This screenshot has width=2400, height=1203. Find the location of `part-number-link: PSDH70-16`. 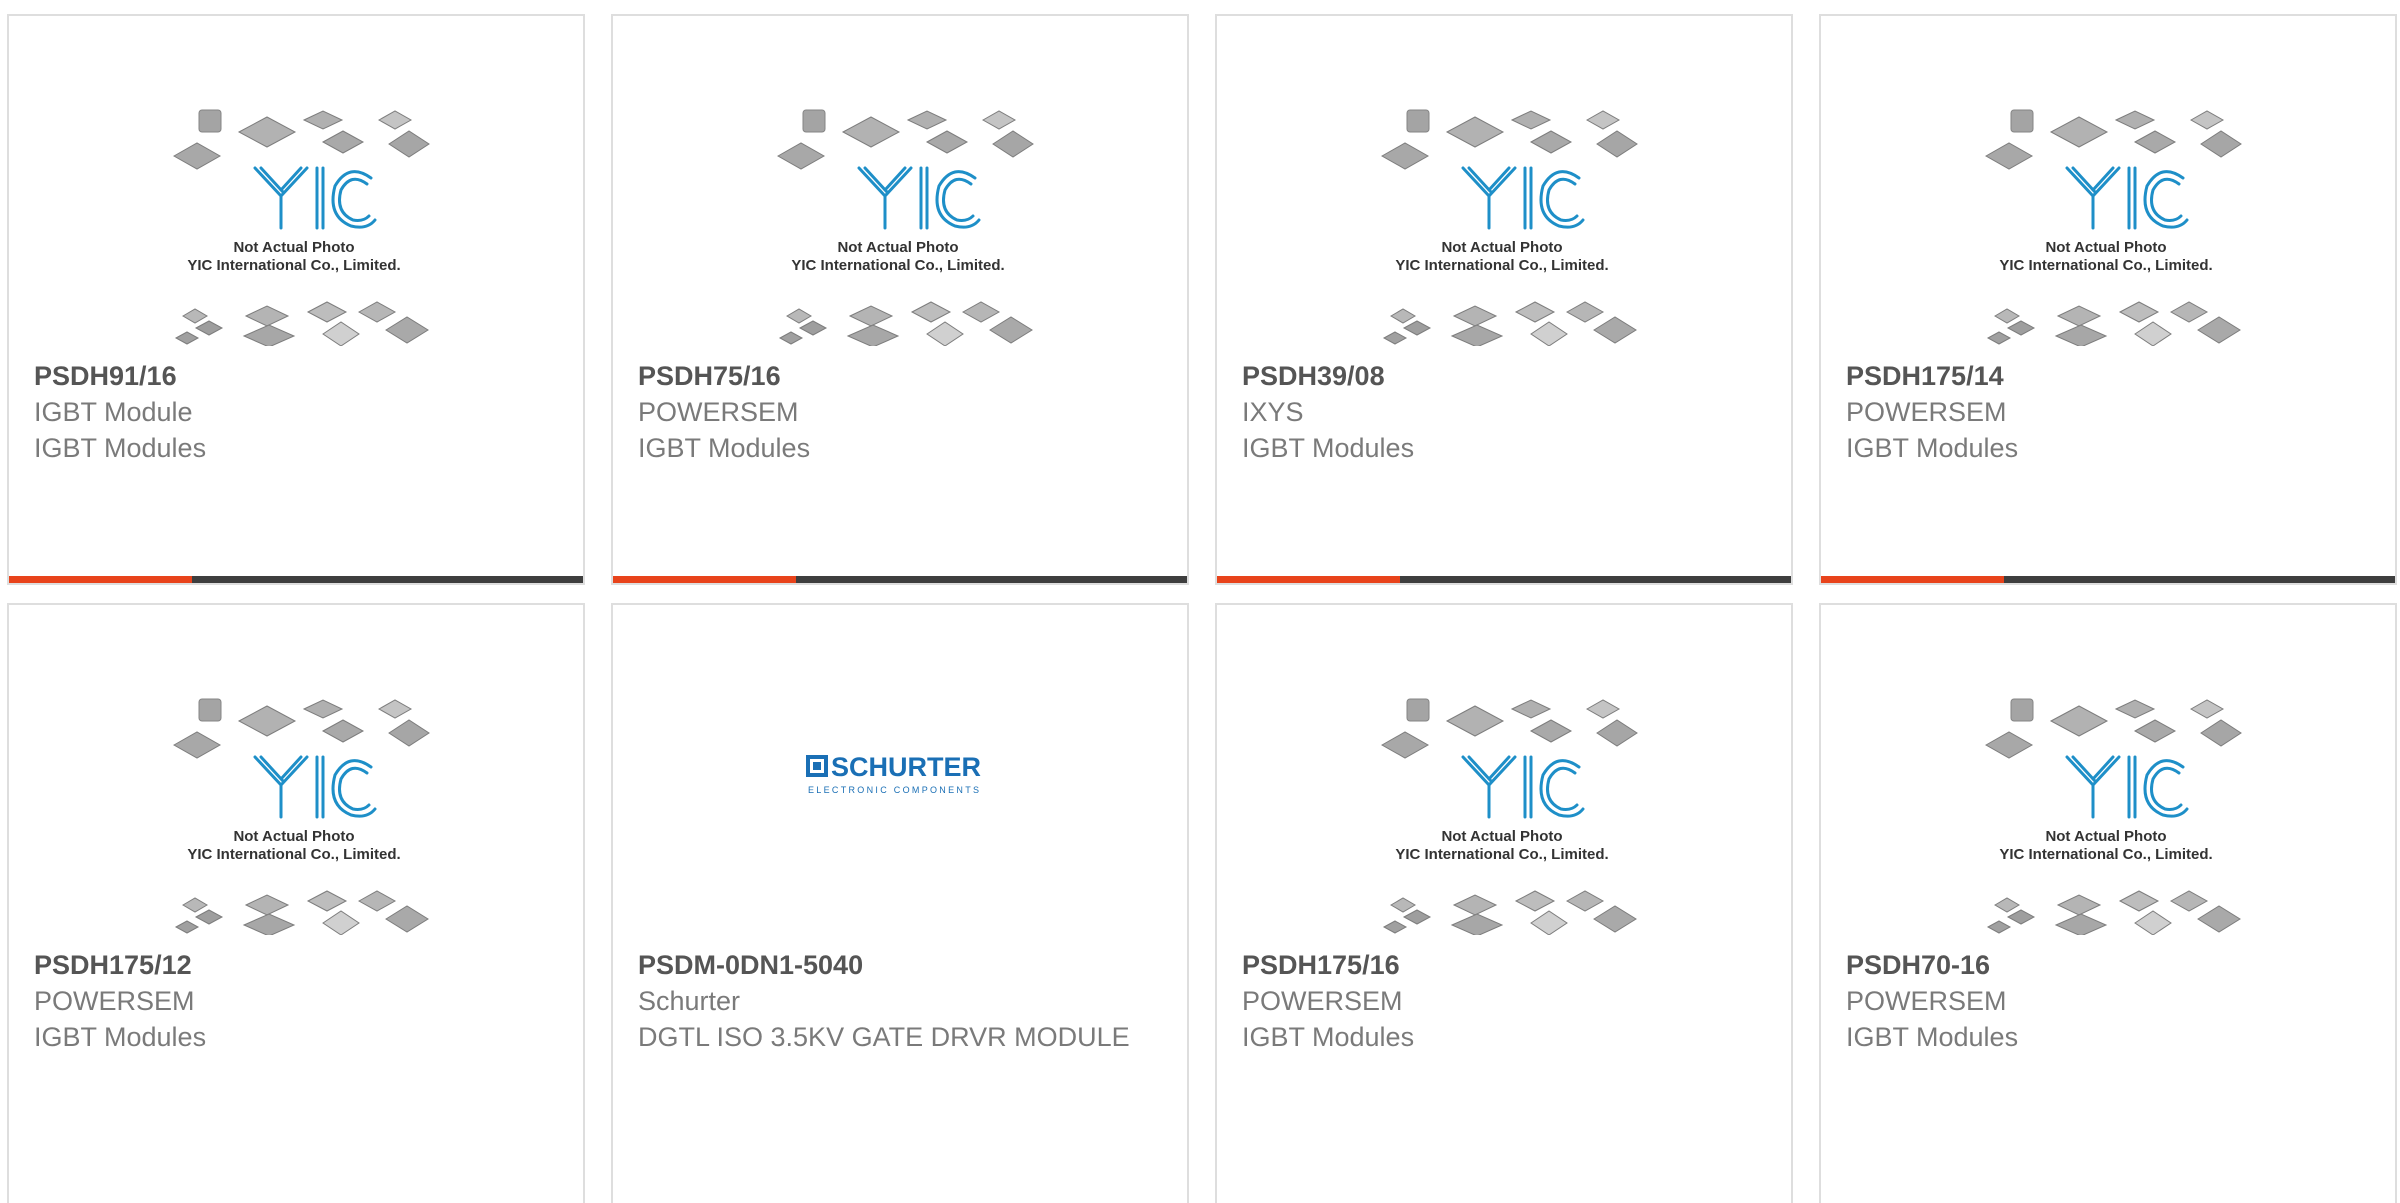

part-number-link: PSDH70-16 is located at coordinates (2110, 965).